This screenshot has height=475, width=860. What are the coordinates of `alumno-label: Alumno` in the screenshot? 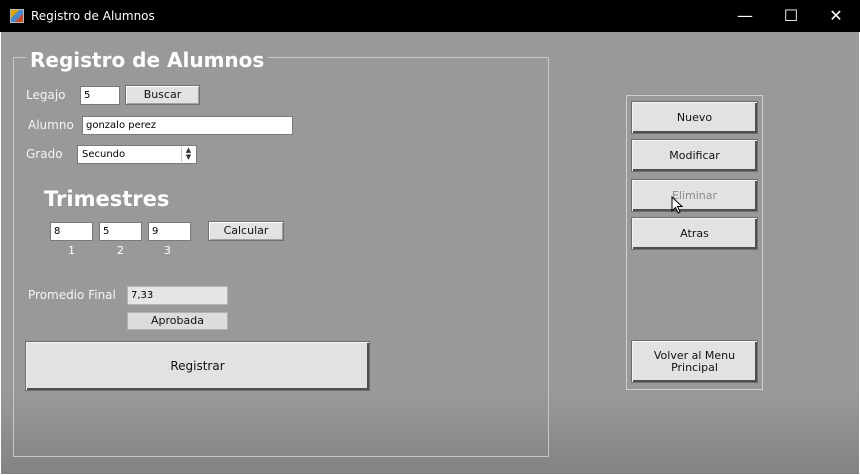 It's located at (51, 125).